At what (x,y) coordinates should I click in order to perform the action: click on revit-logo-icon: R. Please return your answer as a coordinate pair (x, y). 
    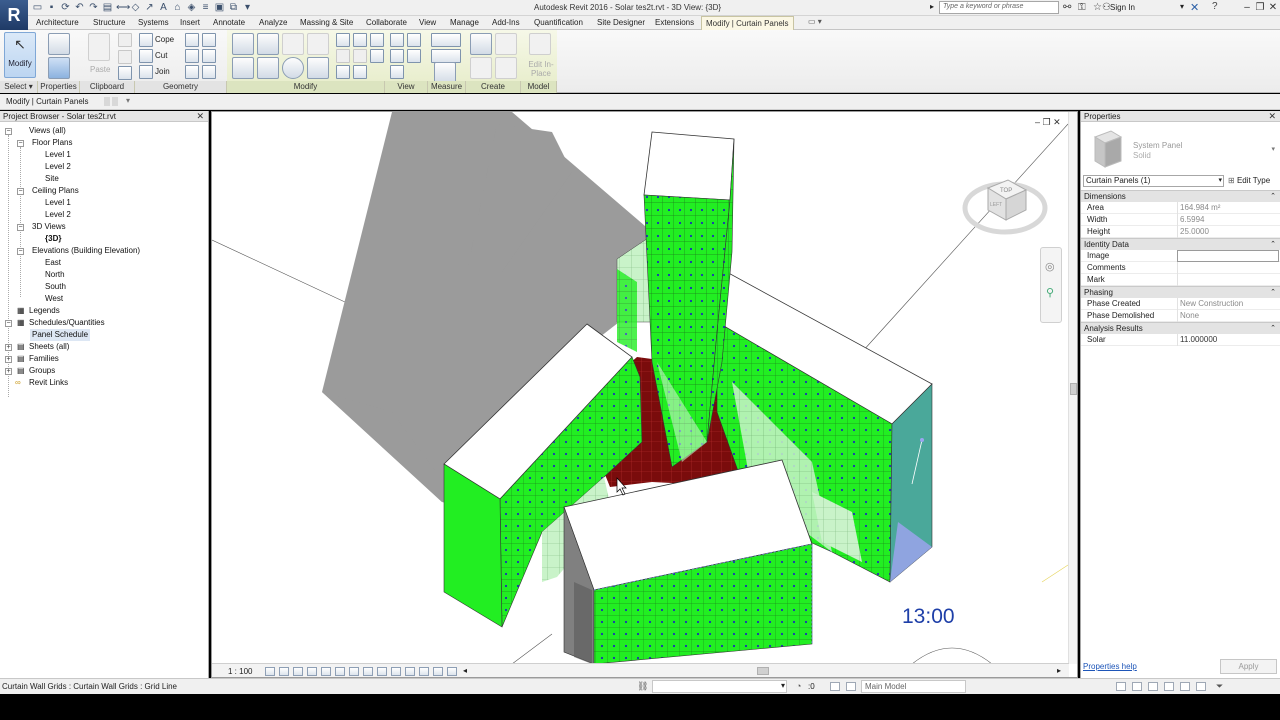
    Looking at the image, I should click on (14, 15).